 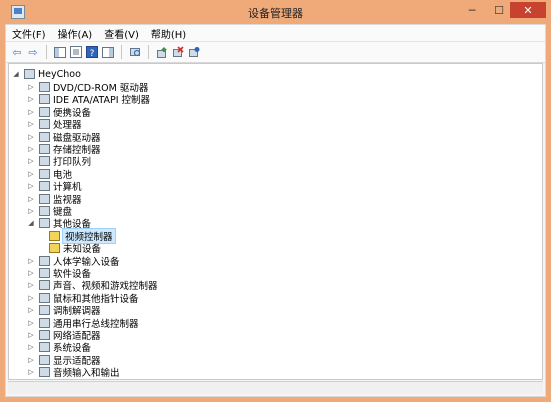 What do you see at coordinates (121, 33) in the screenshot?
I see `menu-view: 查看(V)` at bounding box center [121, 33].